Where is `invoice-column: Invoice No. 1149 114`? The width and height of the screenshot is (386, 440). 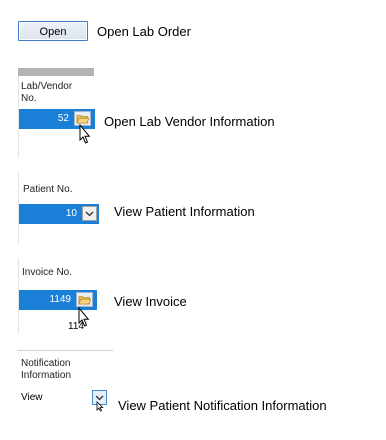 invoice-column: Invoice No. 1149 114 is located at coordinates (57, 296).